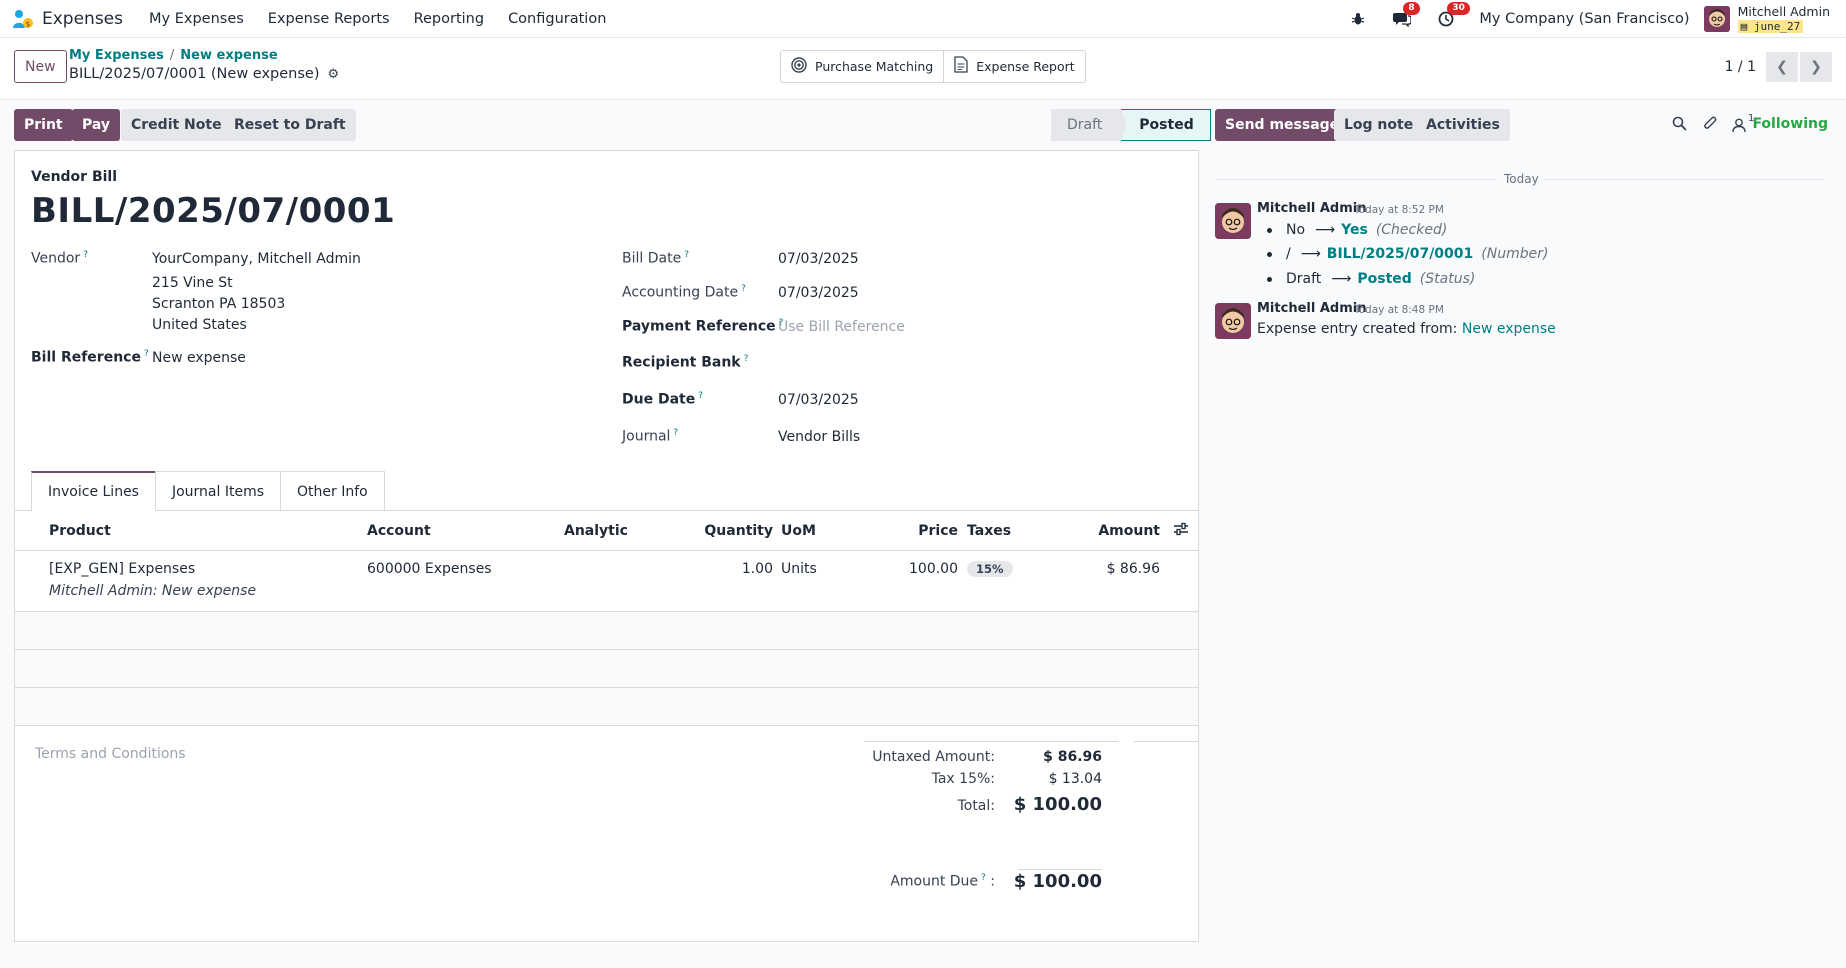  Describe the element at coordinates (116, 55) in the screenshot. I see `breadcrumb-my-expenses: My Expenses` at that location.